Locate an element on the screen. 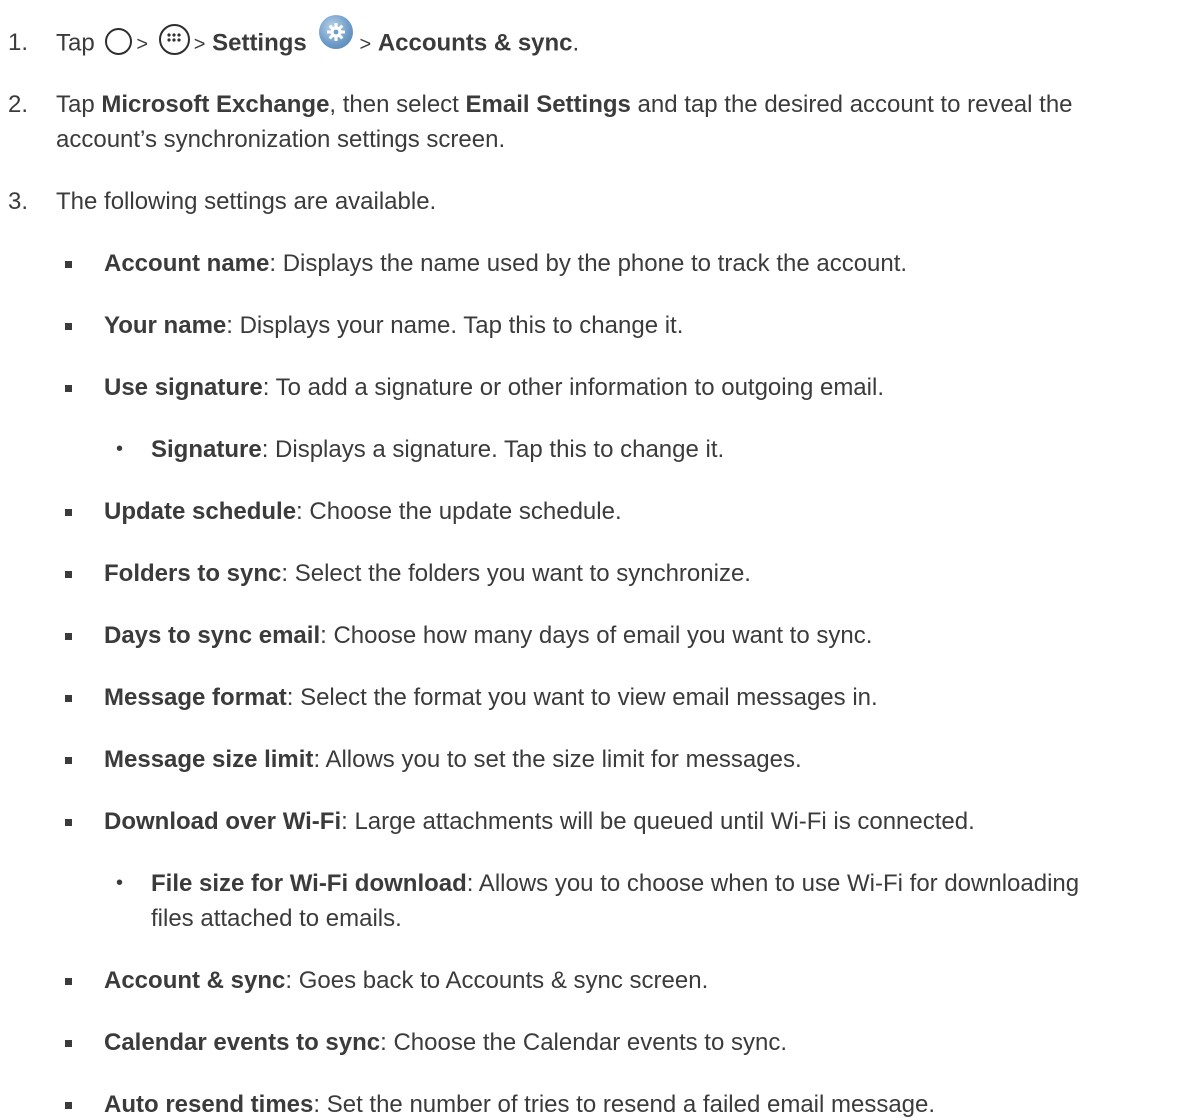  step-number: 2. is located at coordinates (18, 104).